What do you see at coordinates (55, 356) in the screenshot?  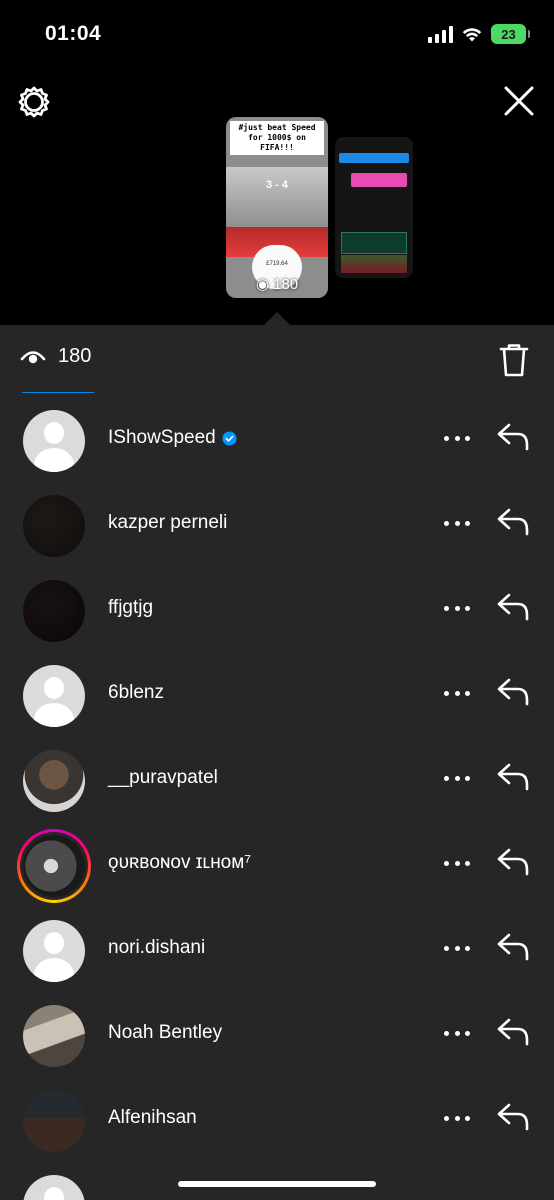 I see `views-tab: 180` at bounding box center [55, 356].